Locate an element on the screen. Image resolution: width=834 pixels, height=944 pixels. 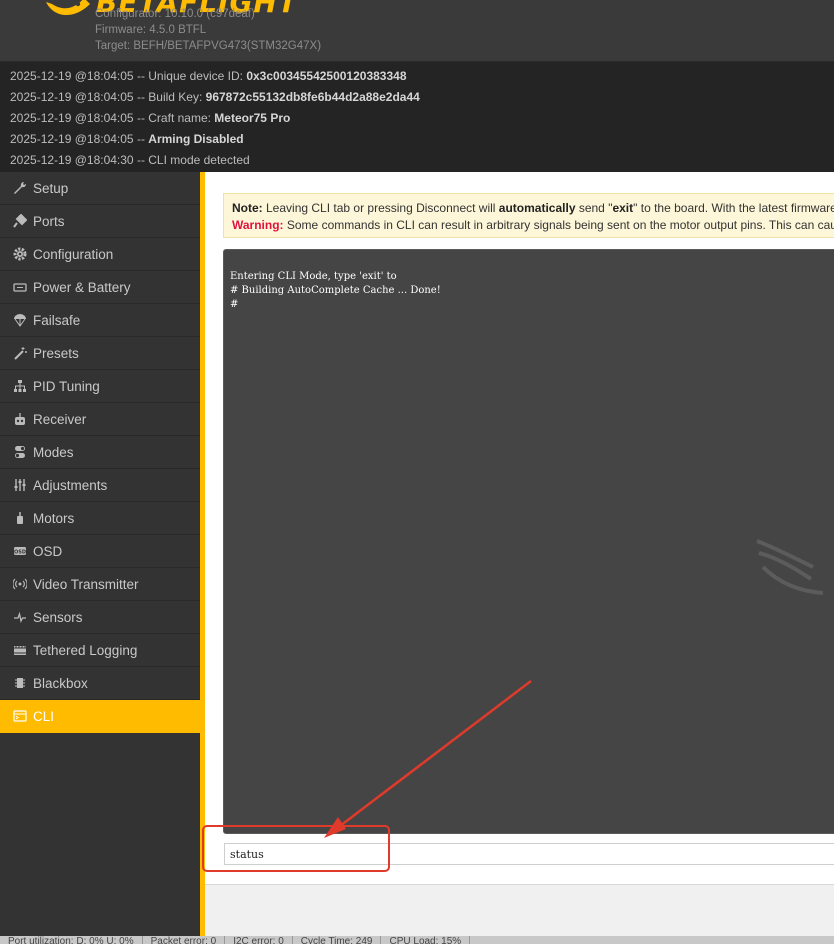
sidebar-item-label: Motors is located at coordinates (54, 518).